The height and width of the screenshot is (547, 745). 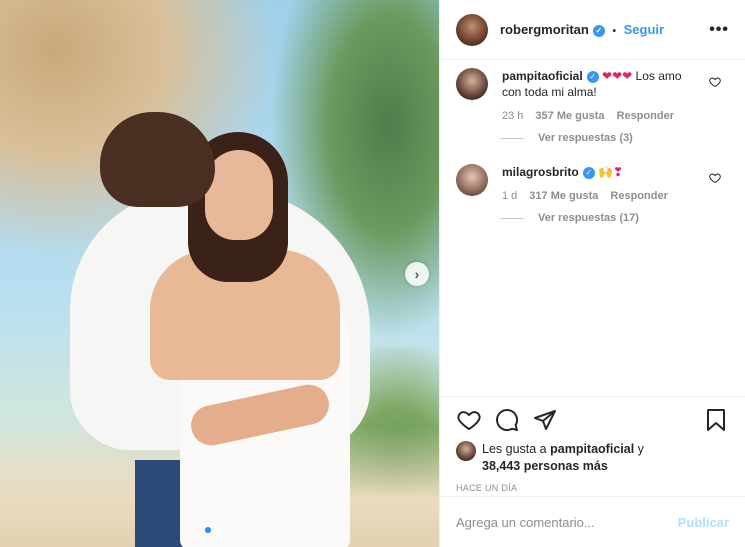 I want to click on comment-emoji: ❤❤❤, so click(x=617, y=76).